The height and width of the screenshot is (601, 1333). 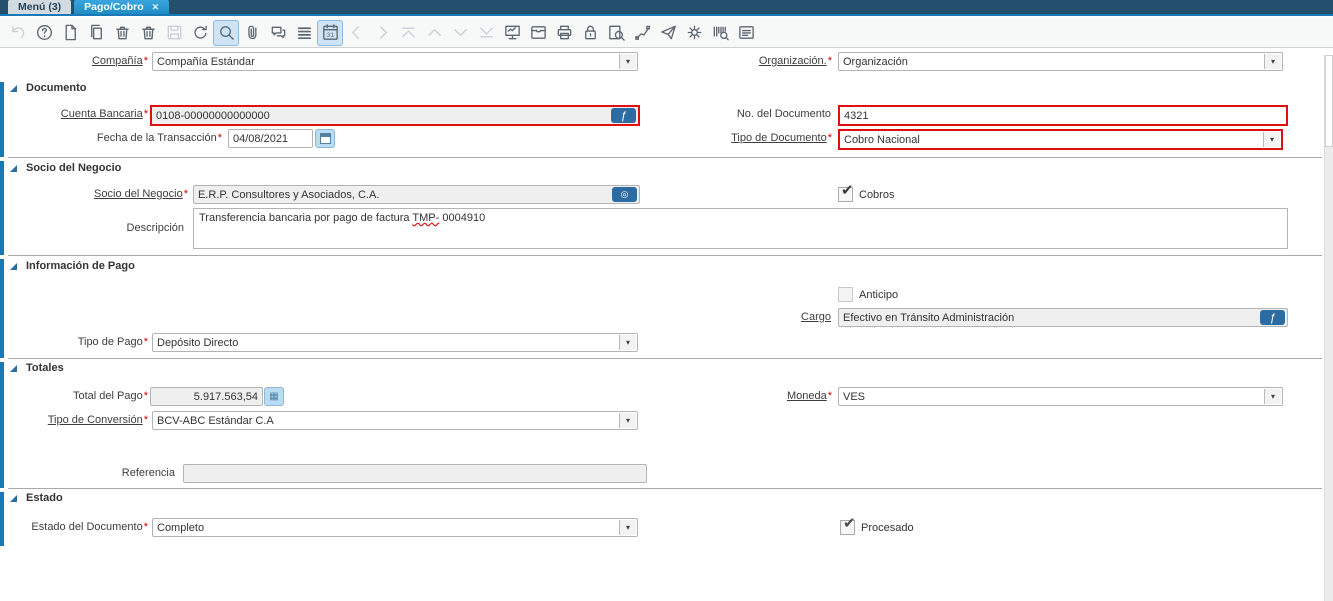 What do you see at coordinates (2, 208) in the screenshot?
I see `section-accent-bar` at bounding box center [2, 208].